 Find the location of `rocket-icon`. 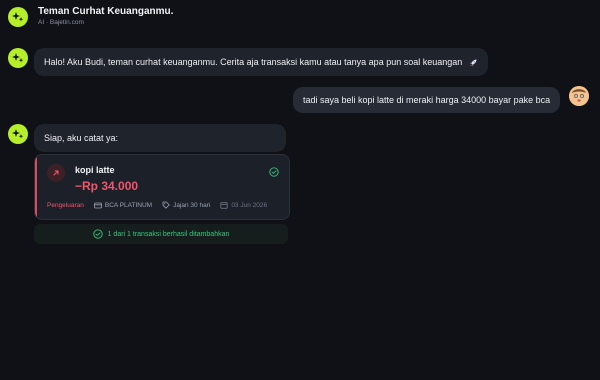

rocket-icon is located at coordinates (473, 63).